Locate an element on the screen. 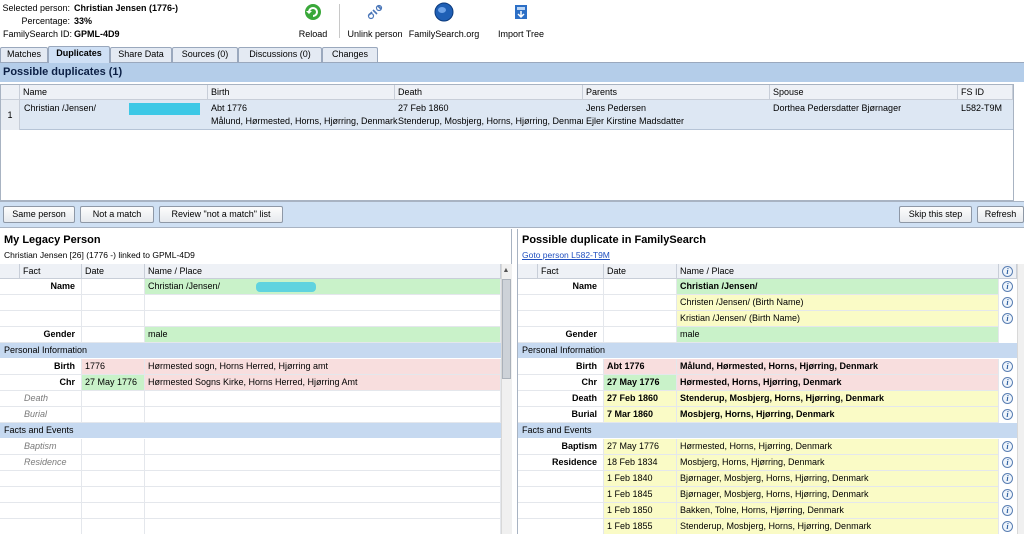  right-residence-date: 1 Feb 1845 is located at coordinates (640, 495).